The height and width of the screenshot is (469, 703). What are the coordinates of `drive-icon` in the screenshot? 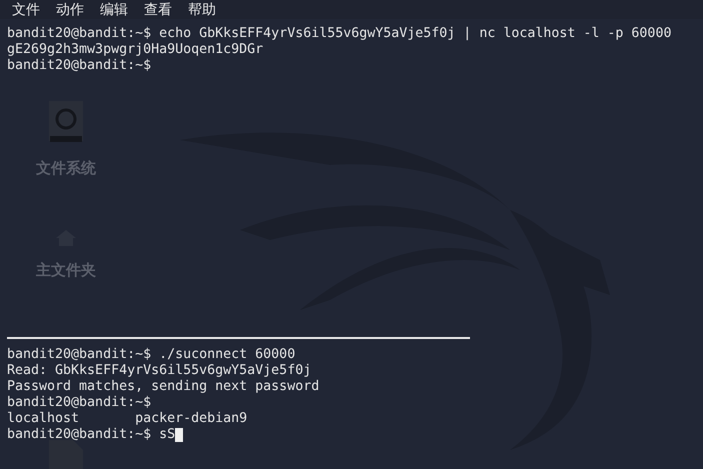 It's located at (66, 122).